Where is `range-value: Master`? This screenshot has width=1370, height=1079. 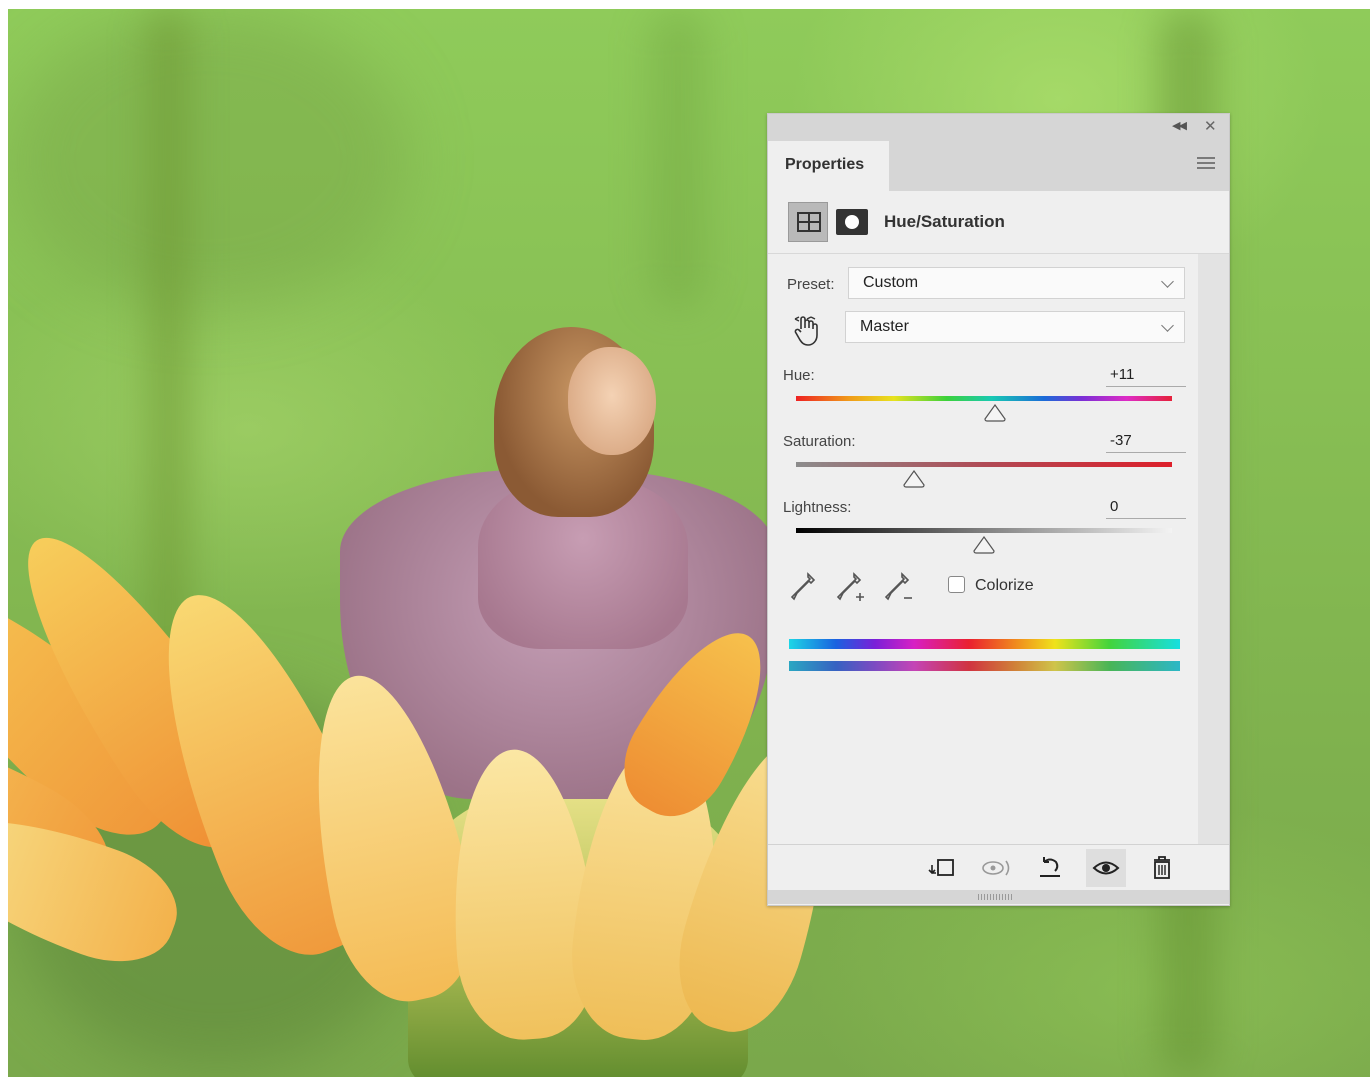 range-value: Master is located at coordinates (884, 326).